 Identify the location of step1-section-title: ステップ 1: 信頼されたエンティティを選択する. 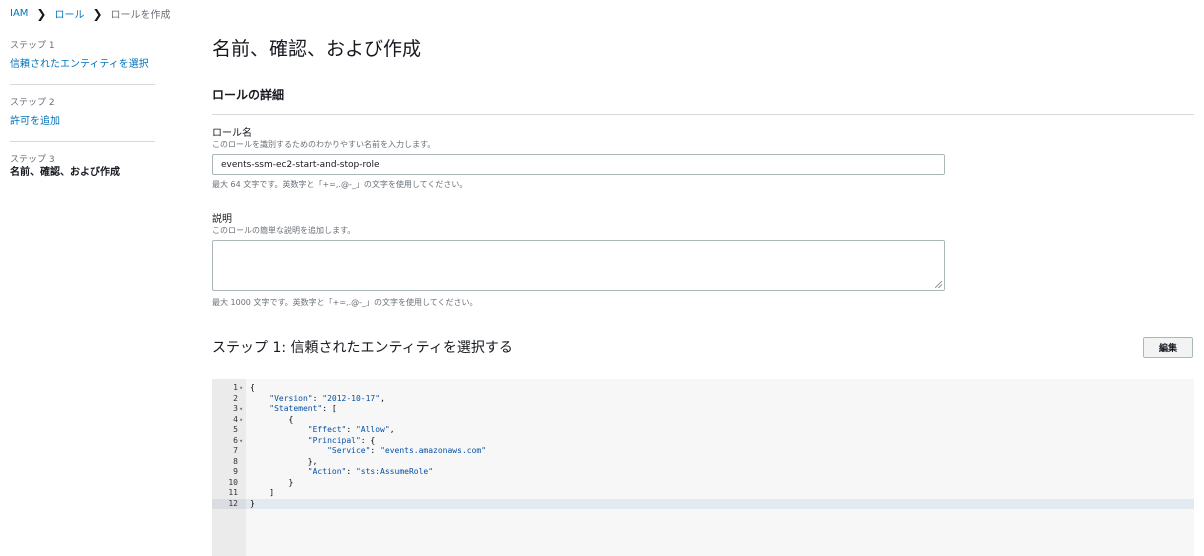
(362, 348).